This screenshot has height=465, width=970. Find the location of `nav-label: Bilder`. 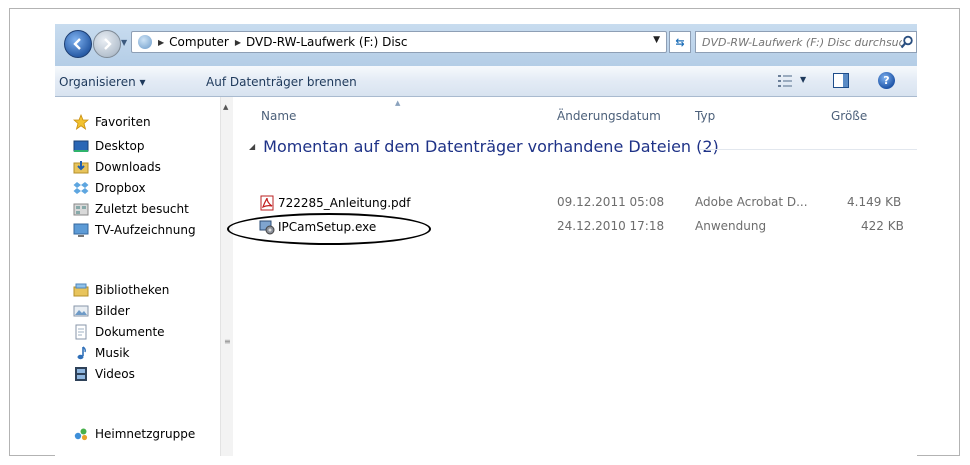

nav-label: Bilder is located at coordinates (112, 311).